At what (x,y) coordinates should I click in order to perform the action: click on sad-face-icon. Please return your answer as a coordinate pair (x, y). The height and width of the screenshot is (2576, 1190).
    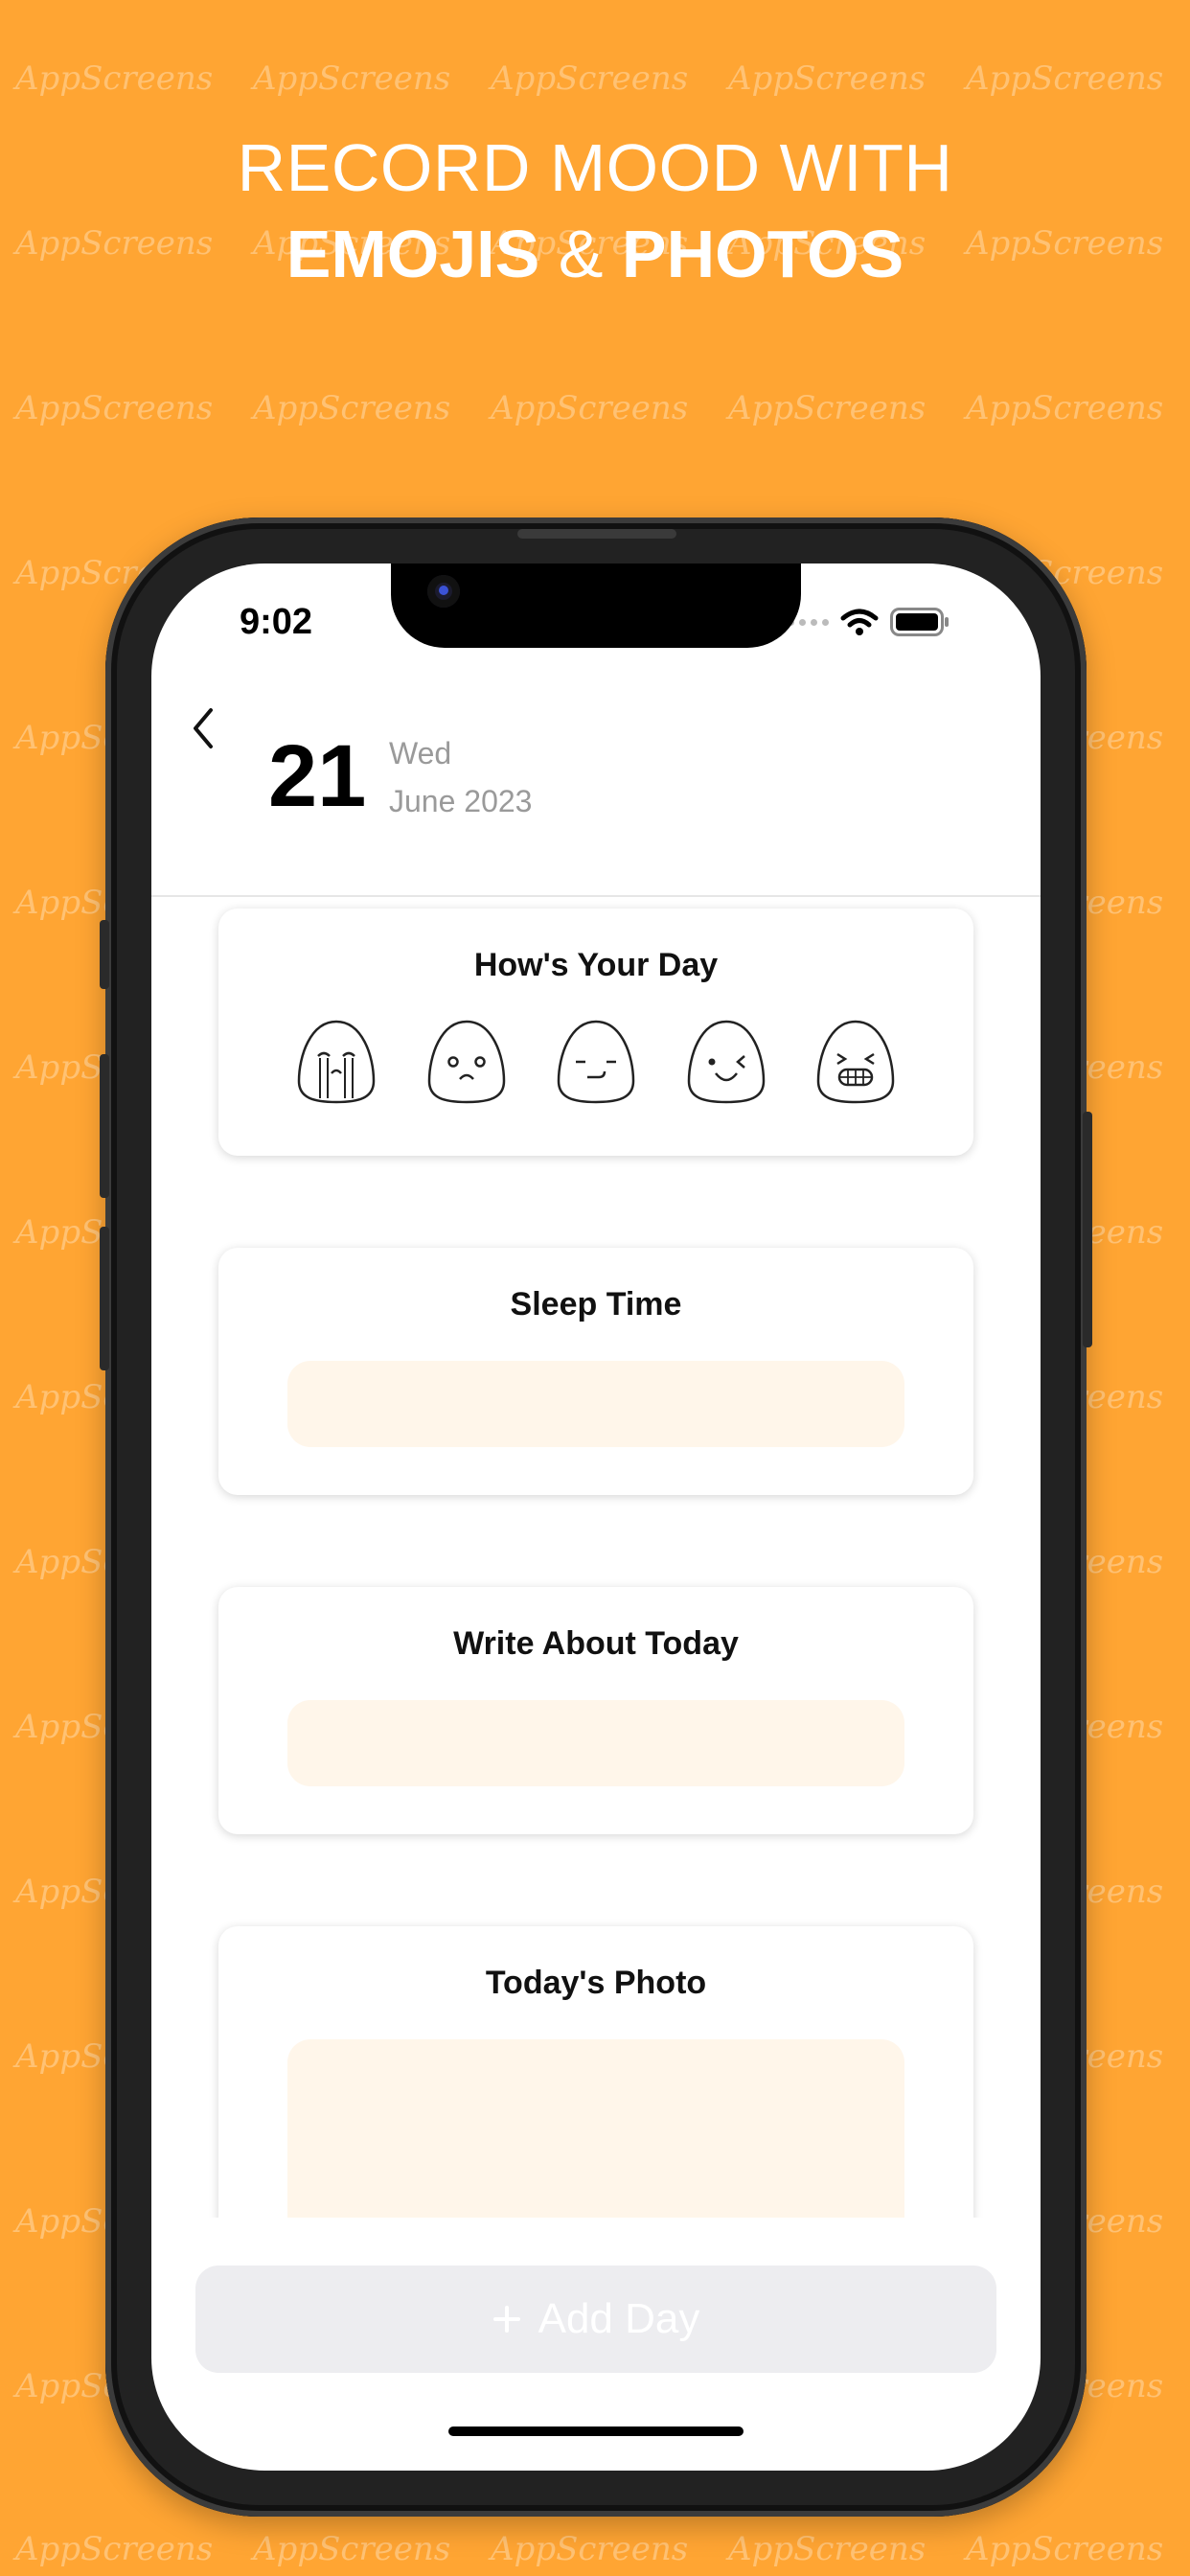
    Looking at the image, I should click on (467, 1062).